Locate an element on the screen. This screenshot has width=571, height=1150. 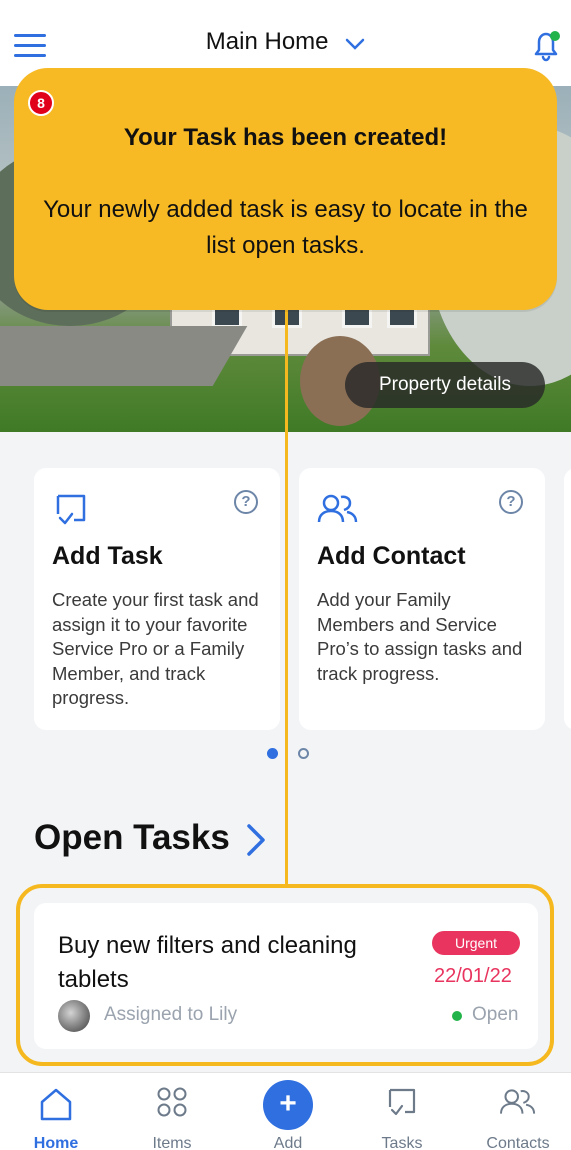
nav-label: Home is located at coordinates (56, 1142).